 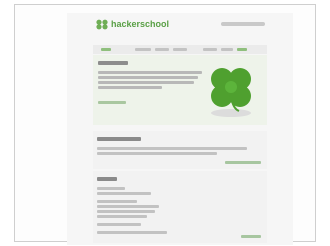 I want to click on hero-title, so click(x=113, y=63).